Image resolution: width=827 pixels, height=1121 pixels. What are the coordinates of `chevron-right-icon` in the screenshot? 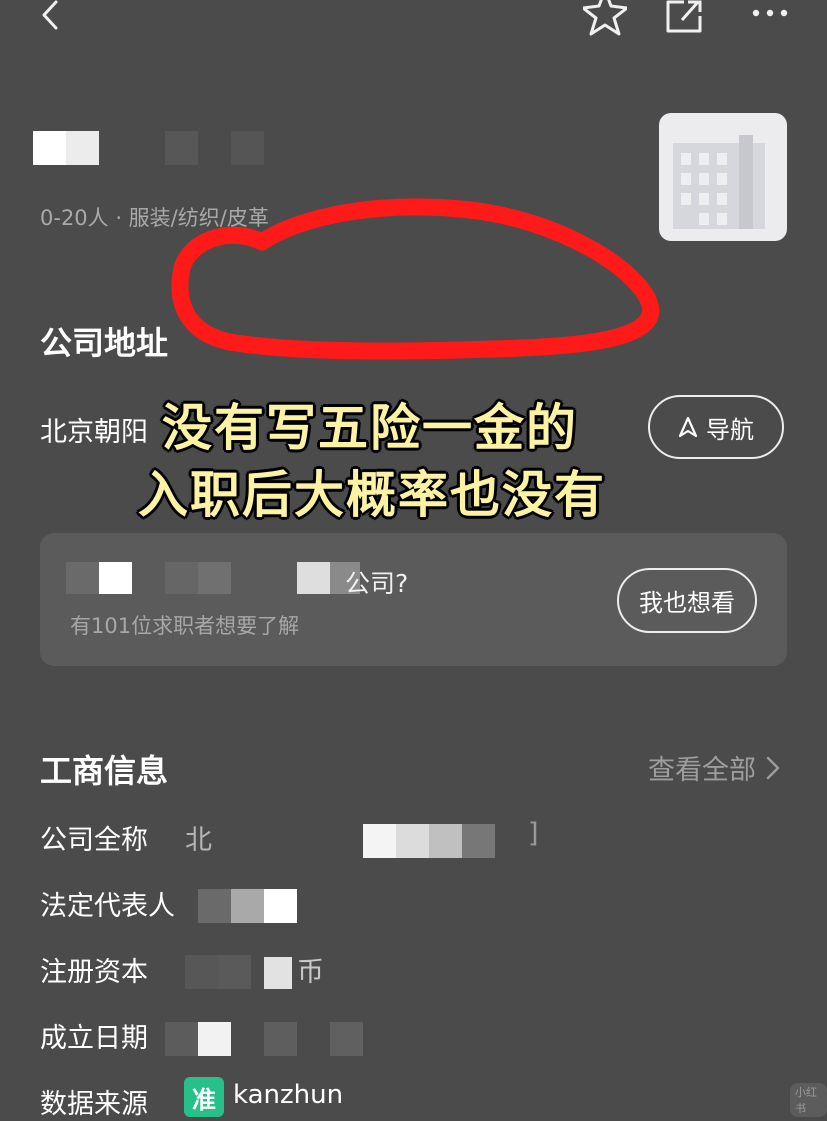 It's located at (773, 767).